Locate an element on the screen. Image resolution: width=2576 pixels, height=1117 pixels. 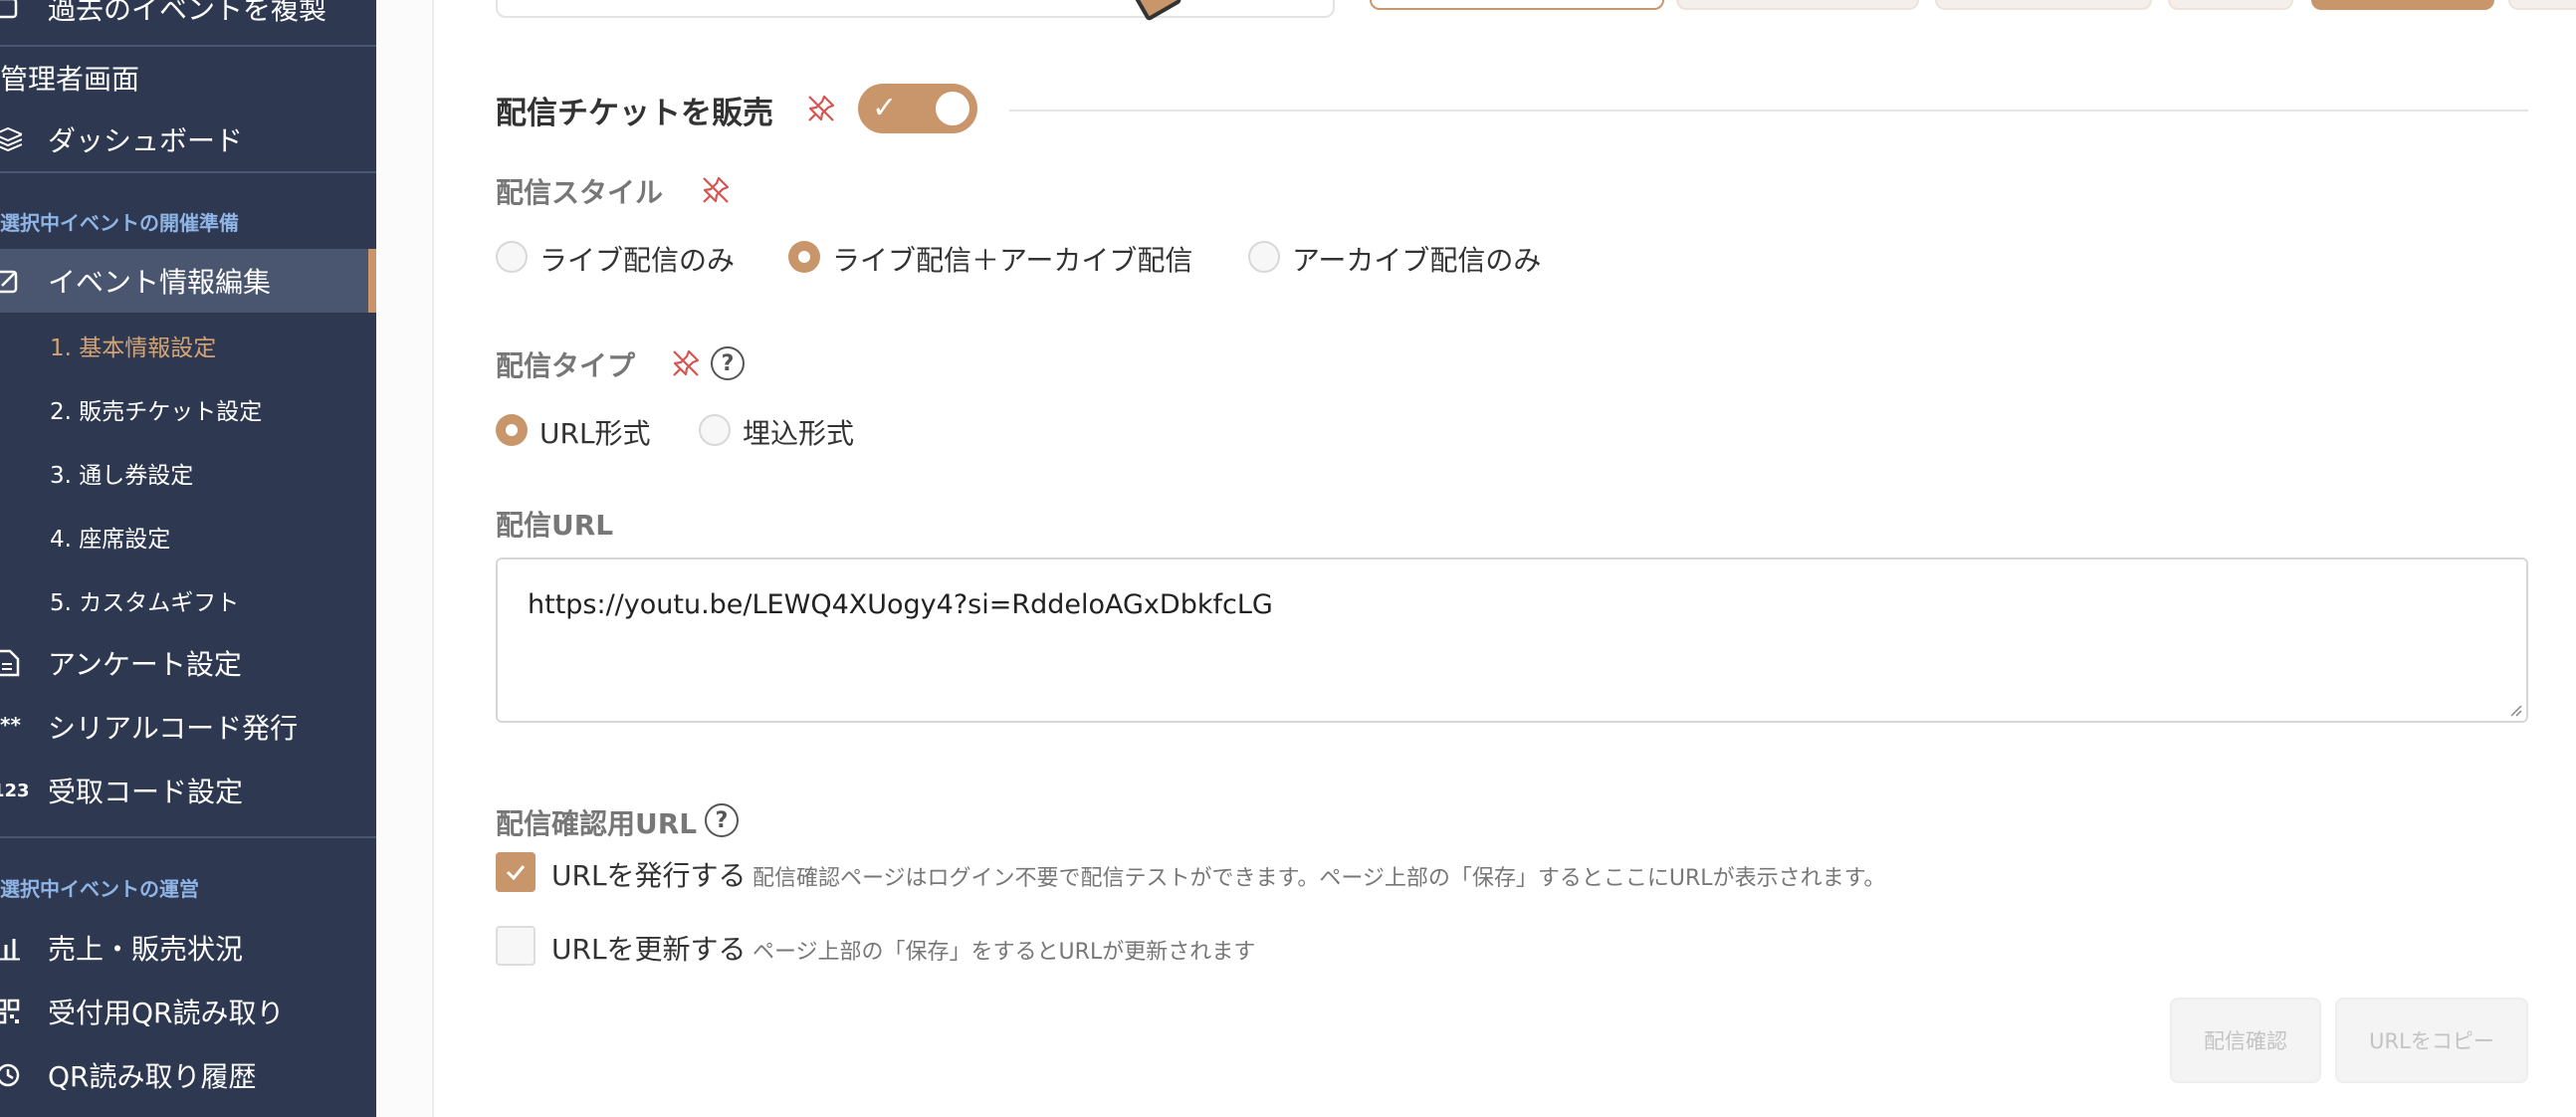
bar-chart-icon is located at coordinates (14, 948).